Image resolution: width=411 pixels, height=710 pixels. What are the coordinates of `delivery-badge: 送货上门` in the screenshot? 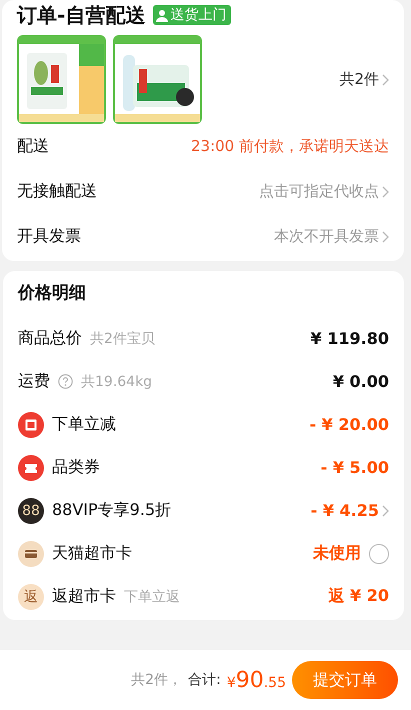 It's located at (192, 15).